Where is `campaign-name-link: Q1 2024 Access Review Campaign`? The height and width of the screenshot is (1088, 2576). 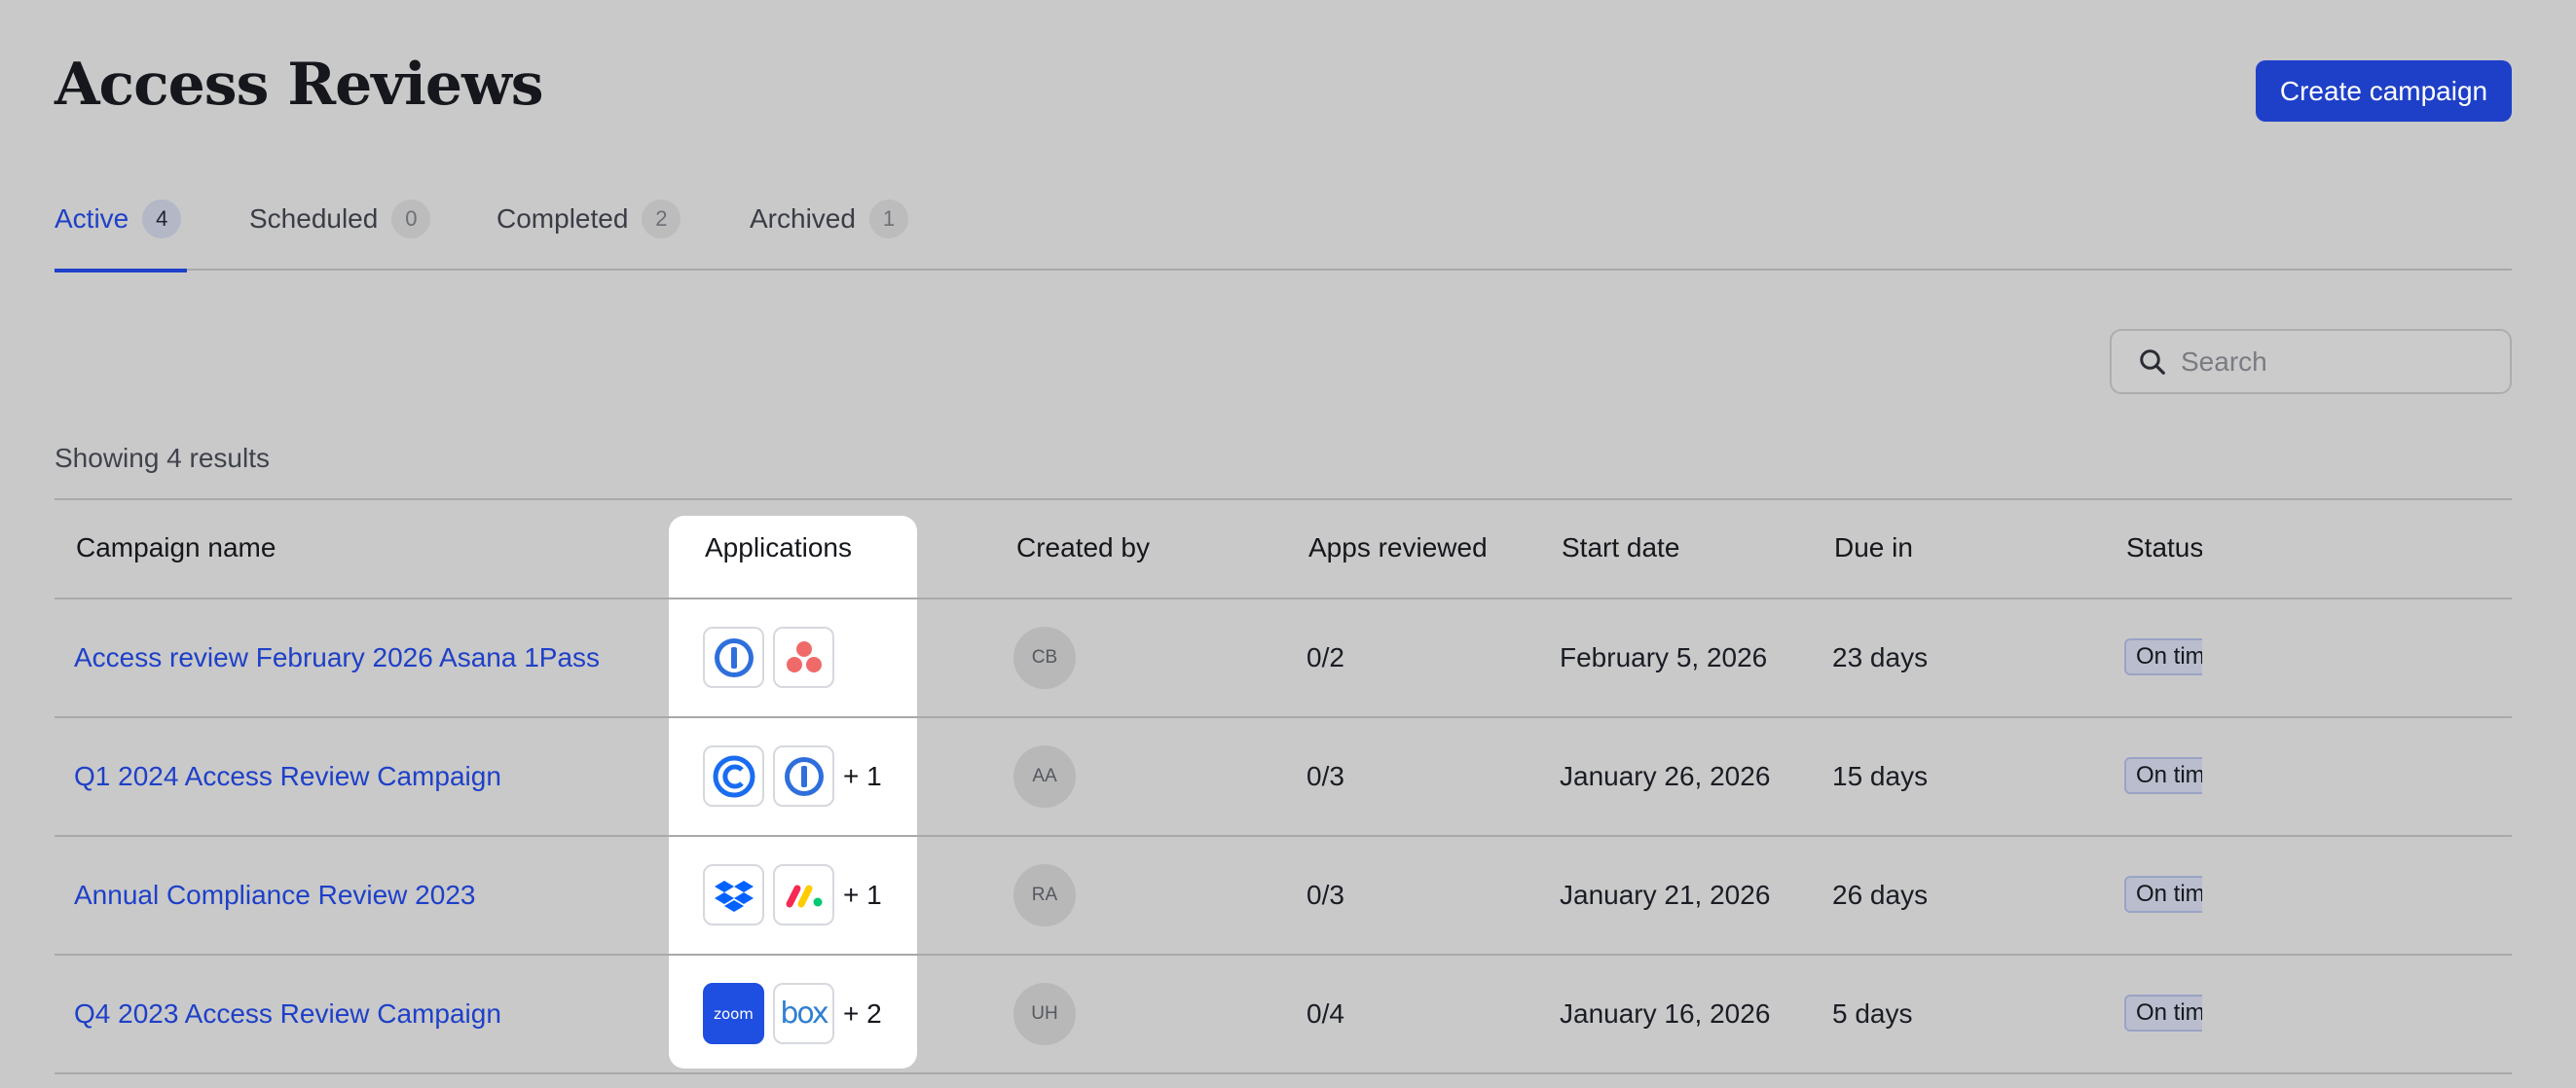
campaign-name-link: Q1 2024 Access Review Campaign is located at coordinates (287, 777).